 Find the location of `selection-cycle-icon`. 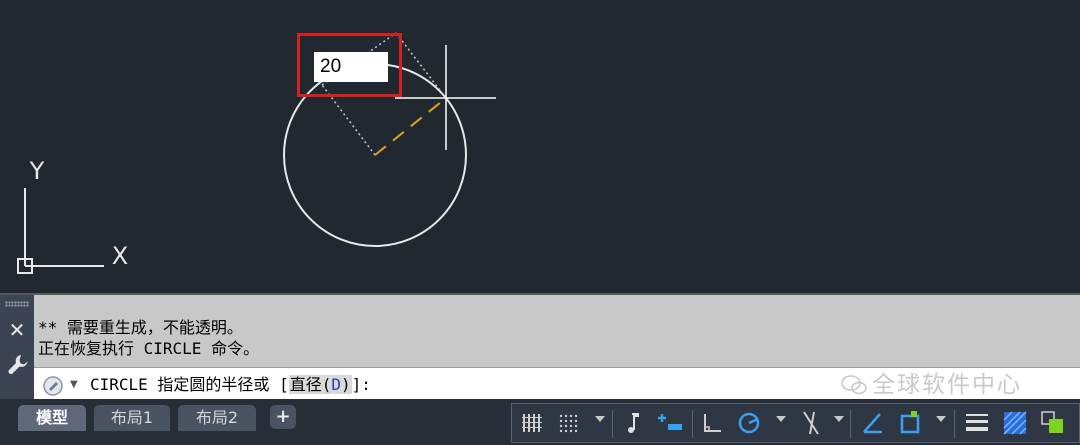

selection-cycle-icon is located at coordinates (1053, 423).